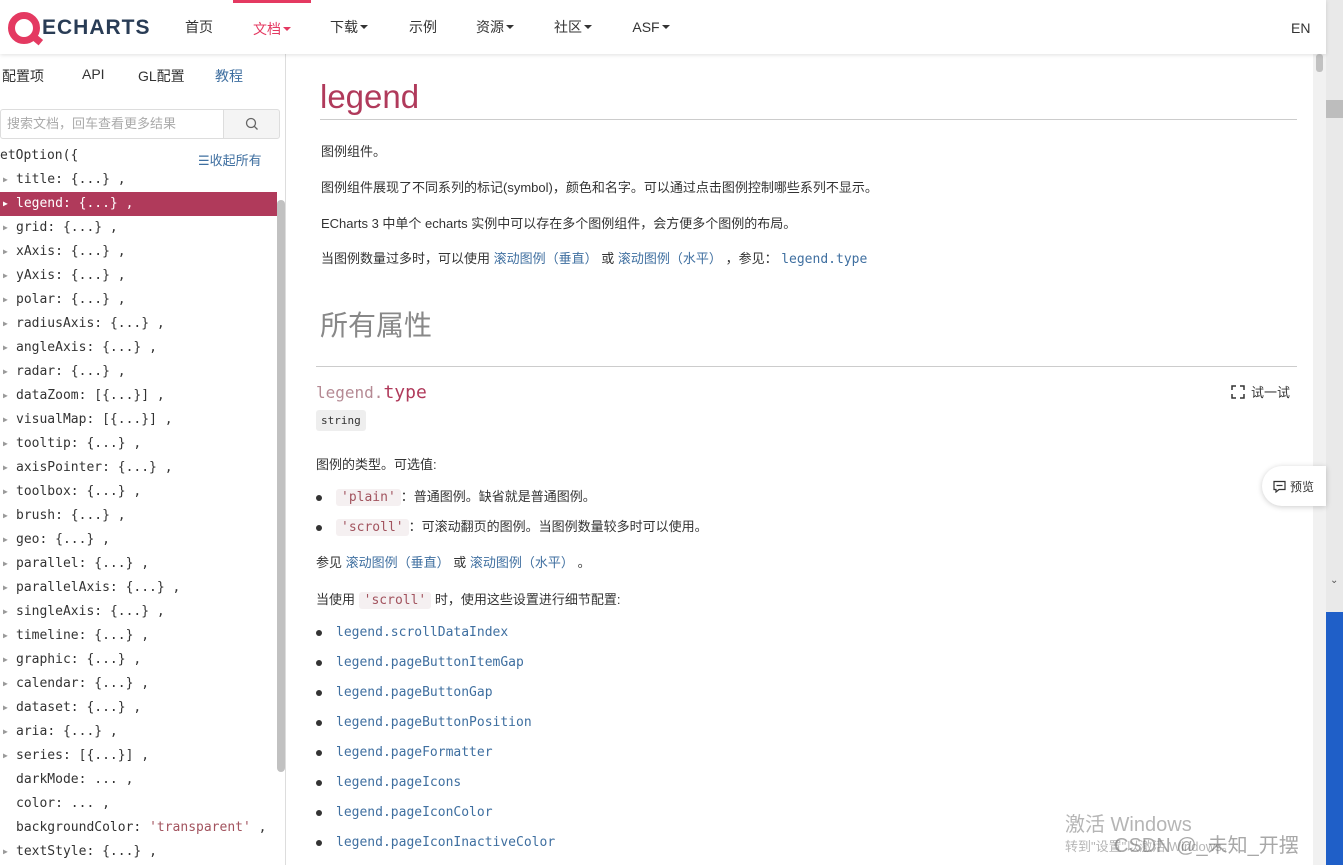 Image resolution: width=1343 pixels, height=865 pixels. What do you see at coordinates (138, 612) in the screenshot?
I see `tree-item-singleAxis: ▶ singleAxis: {...} ,` at bounding box center [138, 612].